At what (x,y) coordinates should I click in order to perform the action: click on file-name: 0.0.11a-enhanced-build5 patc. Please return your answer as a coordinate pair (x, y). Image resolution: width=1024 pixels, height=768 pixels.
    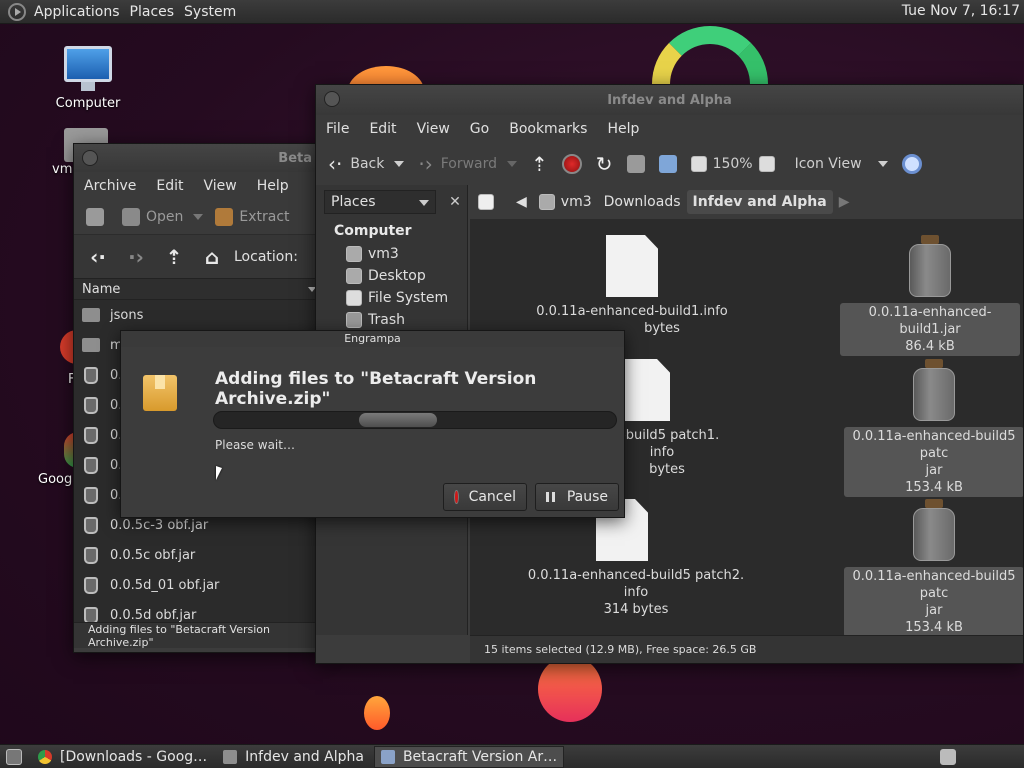
    Looking at the image, I should click on (934, 445).